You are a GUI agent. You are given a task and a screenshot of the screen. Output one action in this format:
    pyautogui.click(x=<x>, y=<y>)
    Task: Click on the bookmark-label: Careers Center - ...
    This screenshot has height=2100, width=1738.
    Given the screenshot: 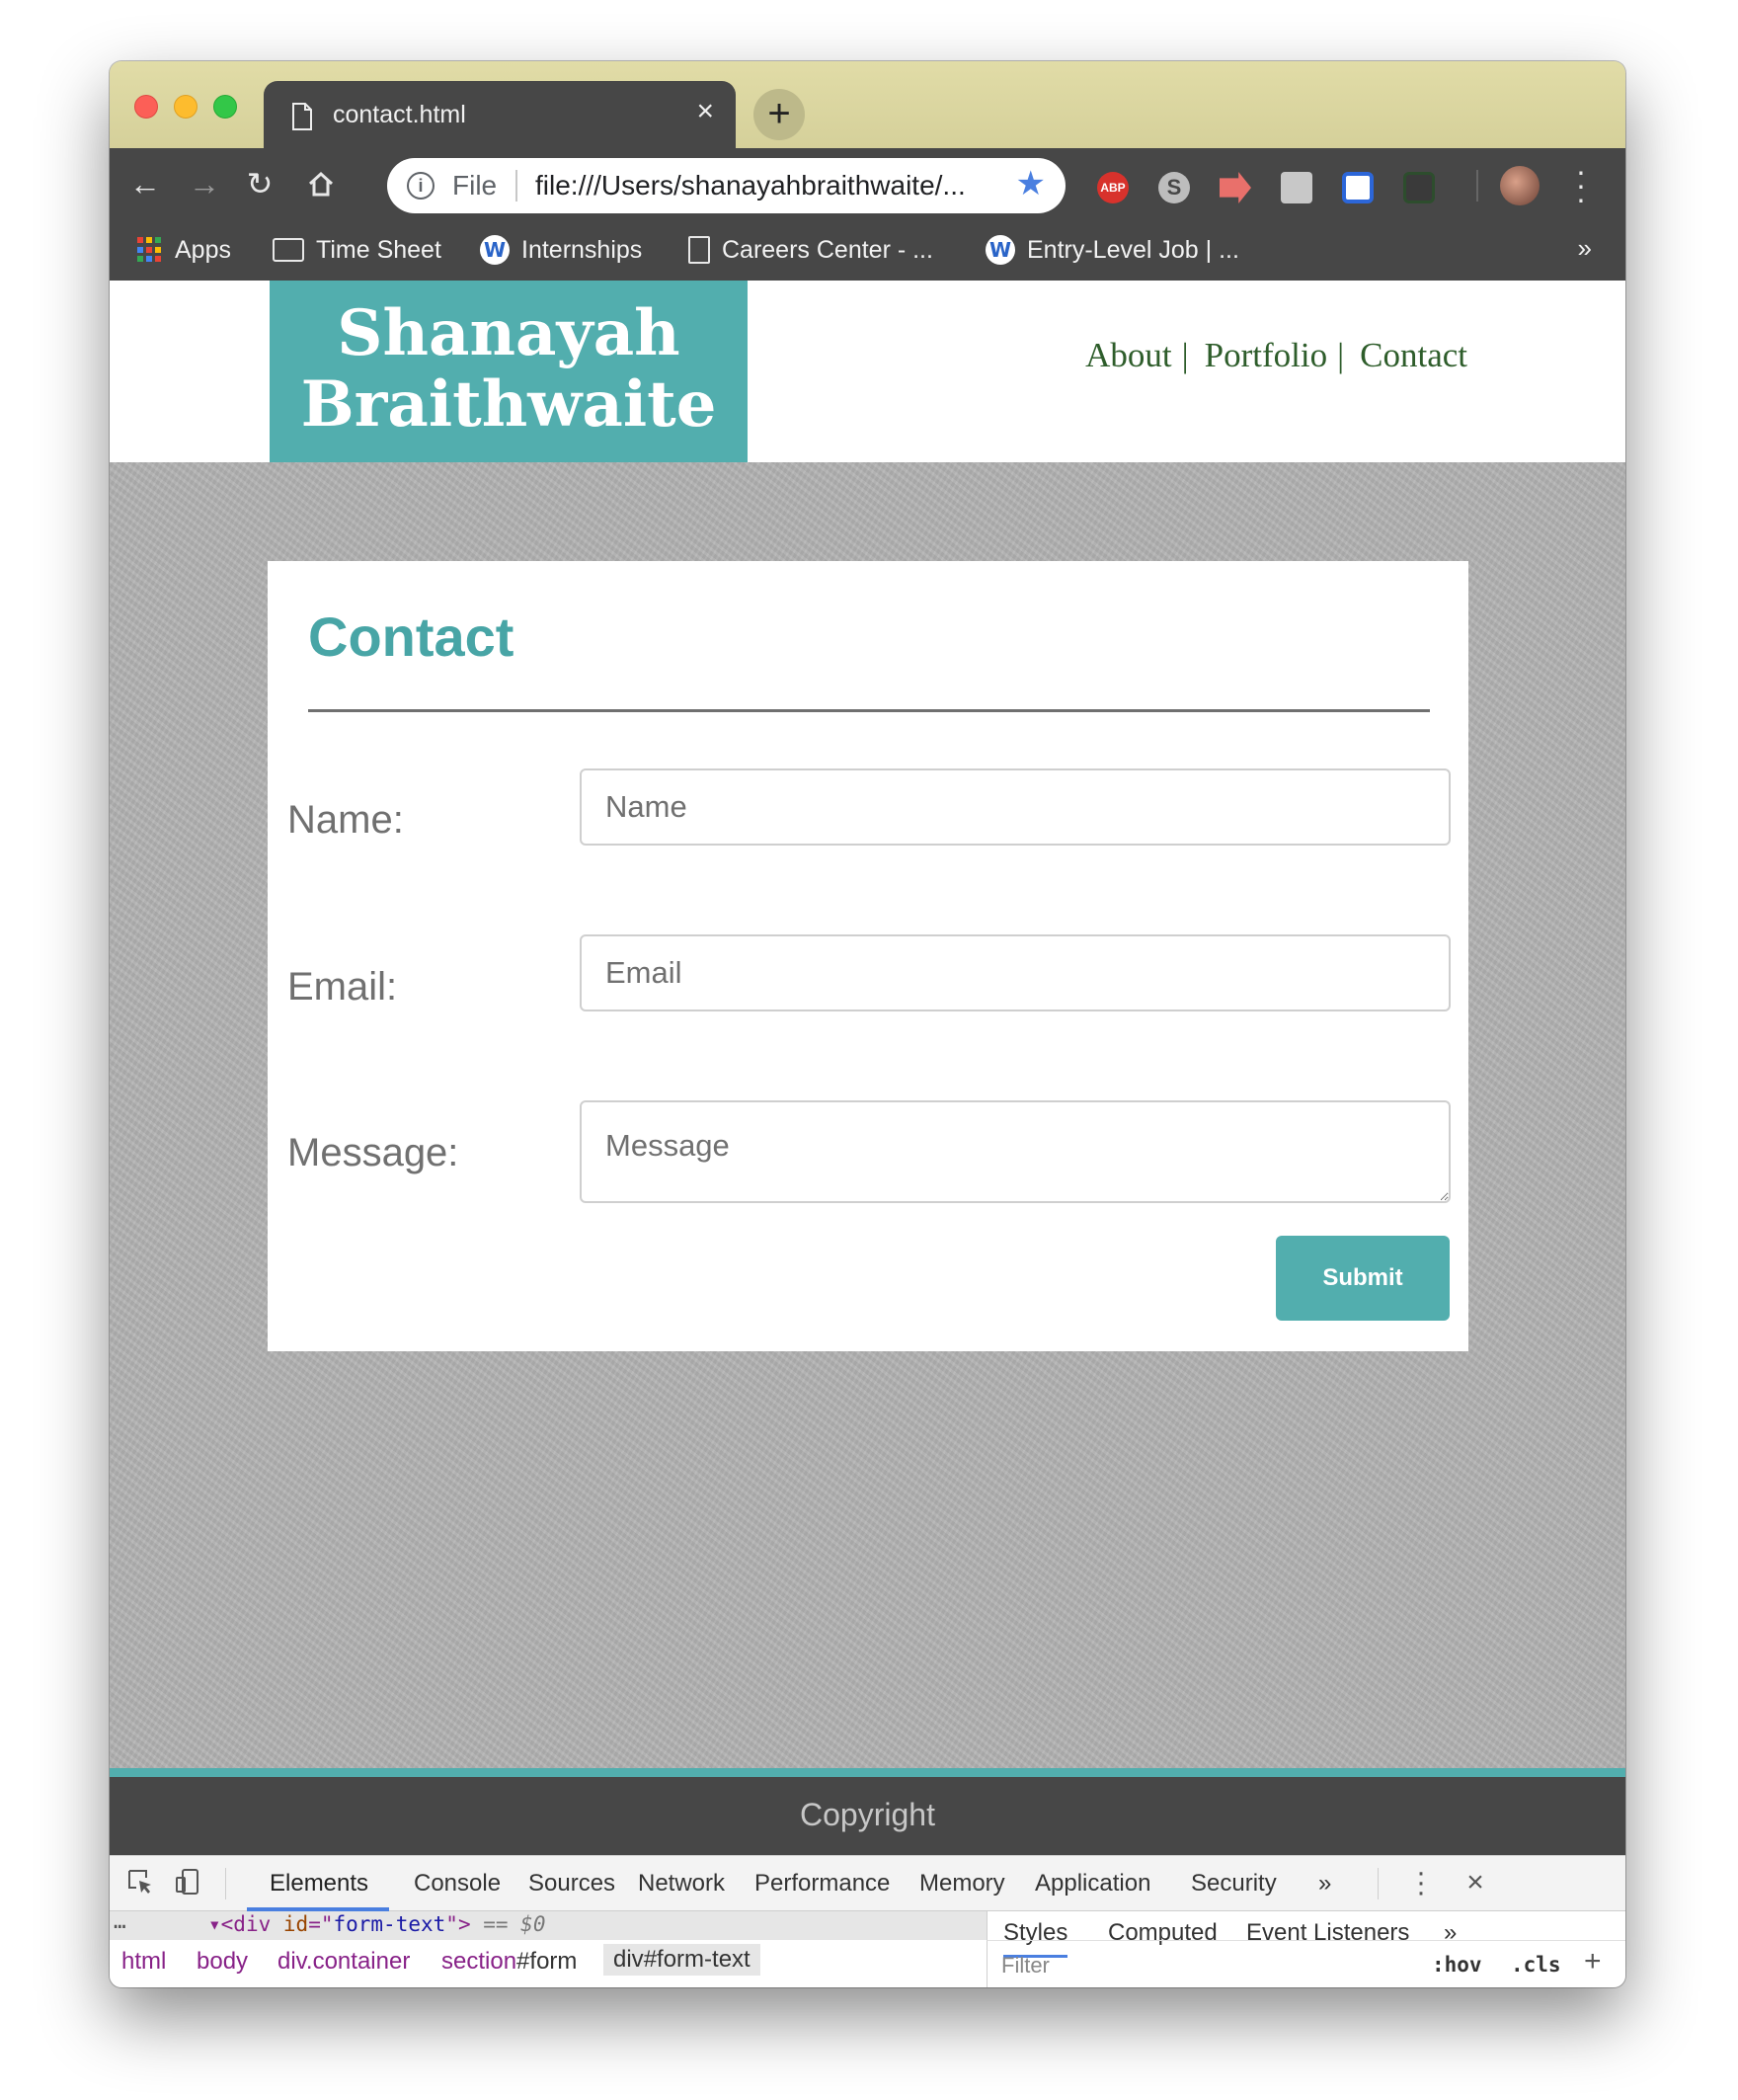 What is the action you would take?
    pyautogui.click(x=828, y=249)
    